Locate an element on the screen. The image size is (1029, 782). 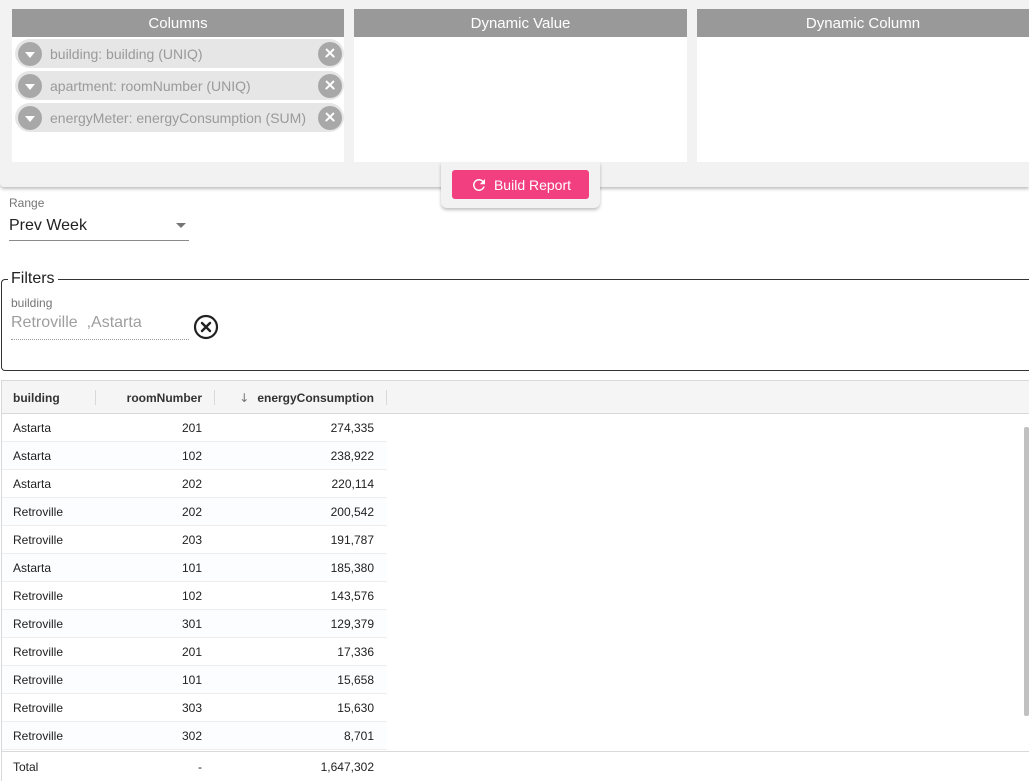
range-label: Range is located at coordinates (27, 203).